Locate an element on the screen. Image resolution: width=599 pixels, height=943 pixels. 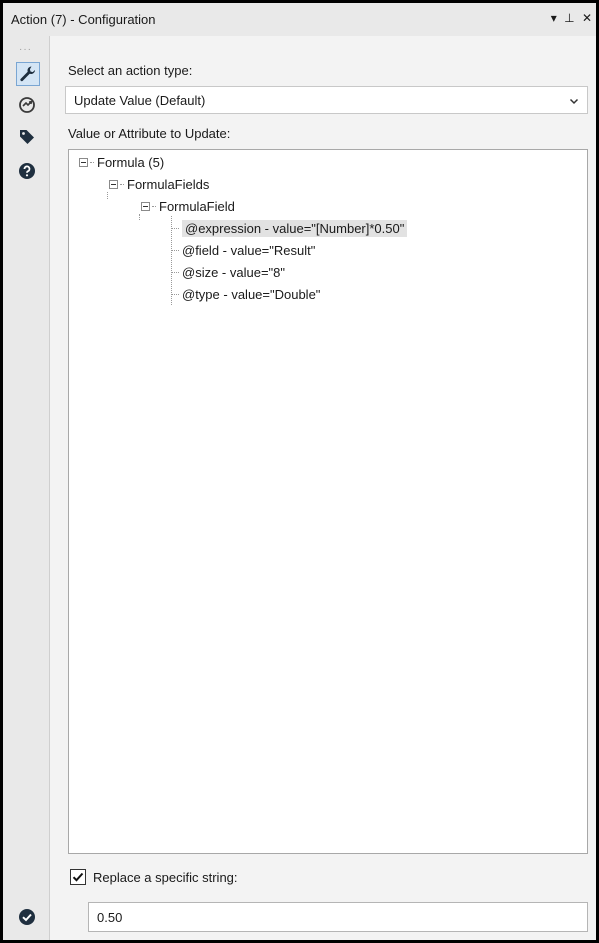
tree-node-expression: @expression - value="[Number]*0.50" is located at coordinates (289, 228).